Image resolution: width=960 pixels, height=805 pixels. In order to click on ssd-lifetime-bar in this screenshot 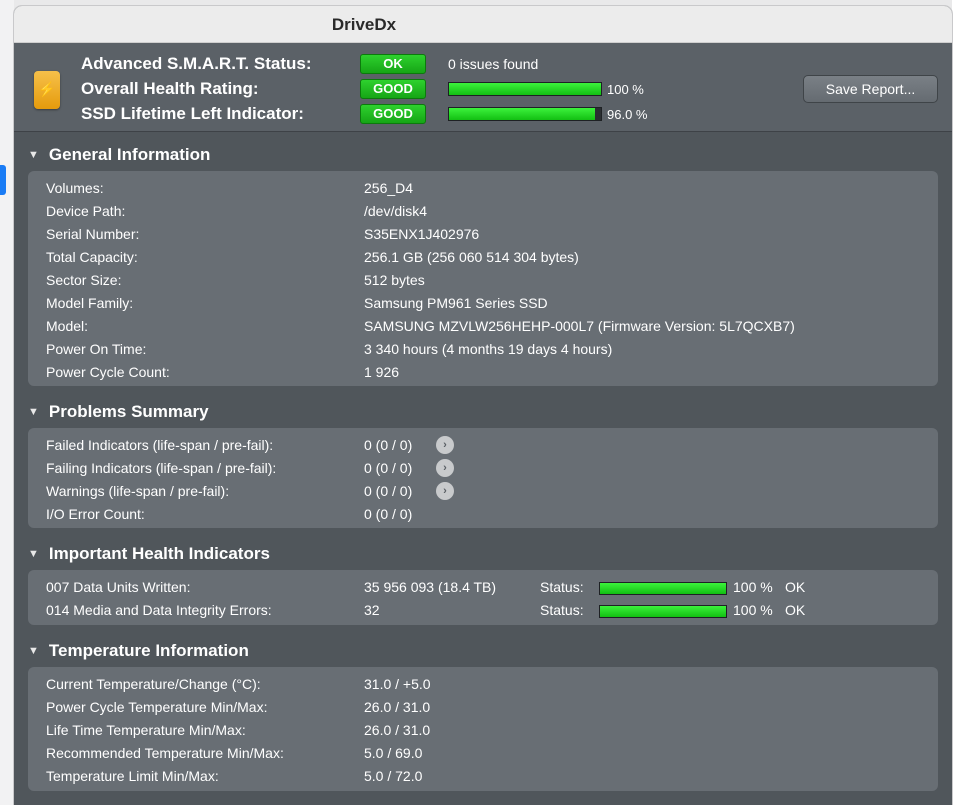, I will do `click(525, 114)`.